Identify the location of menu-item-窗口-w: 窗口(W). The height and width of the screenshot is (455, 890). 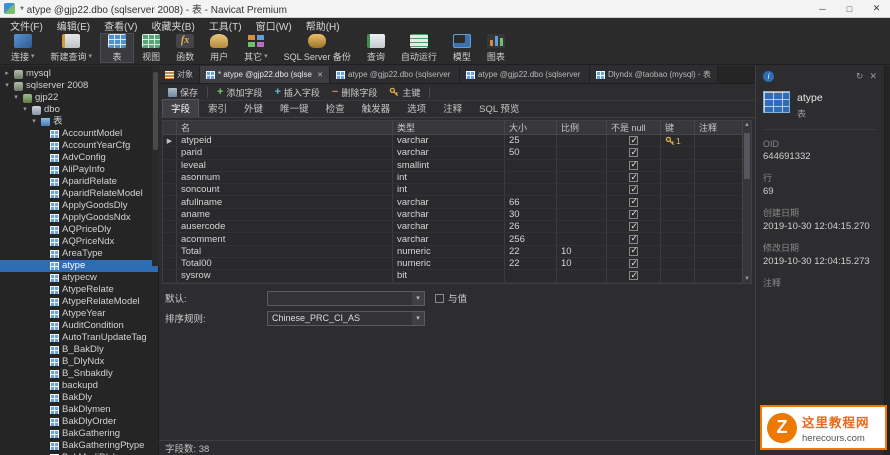
(274, 25).